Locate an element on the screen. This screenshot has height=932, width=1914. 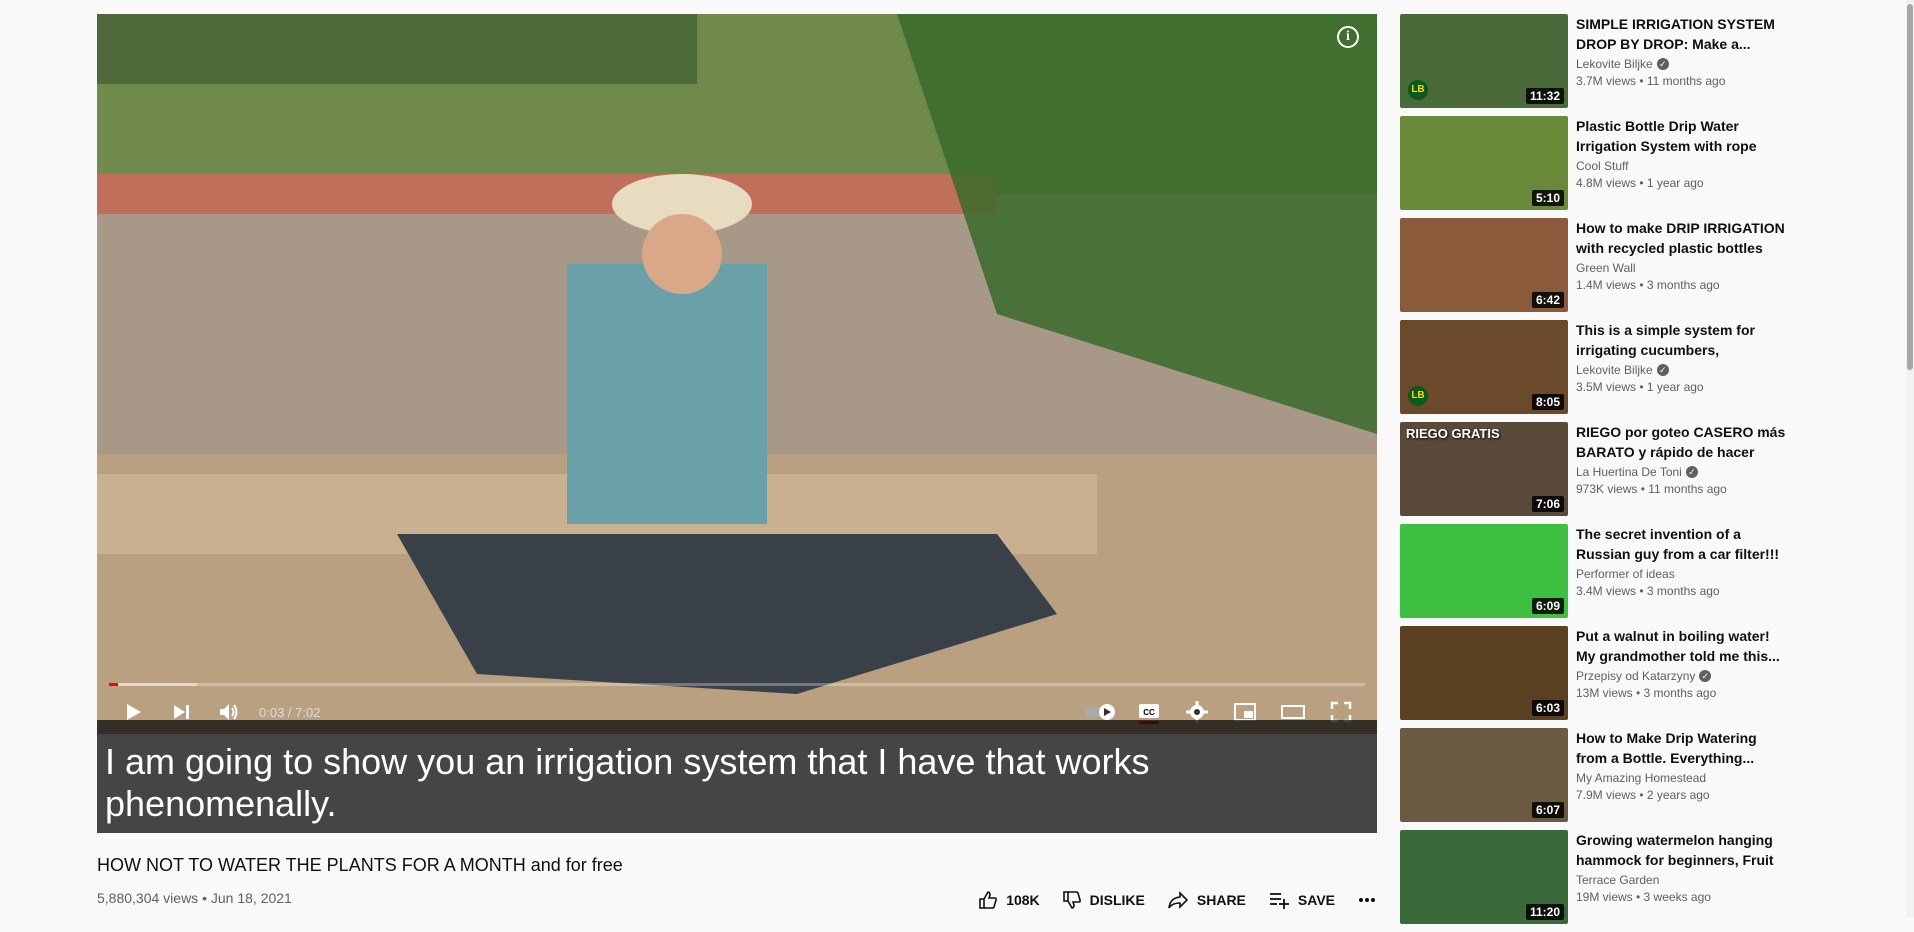
svg-text: CC is located at coordinates (1149, 712).